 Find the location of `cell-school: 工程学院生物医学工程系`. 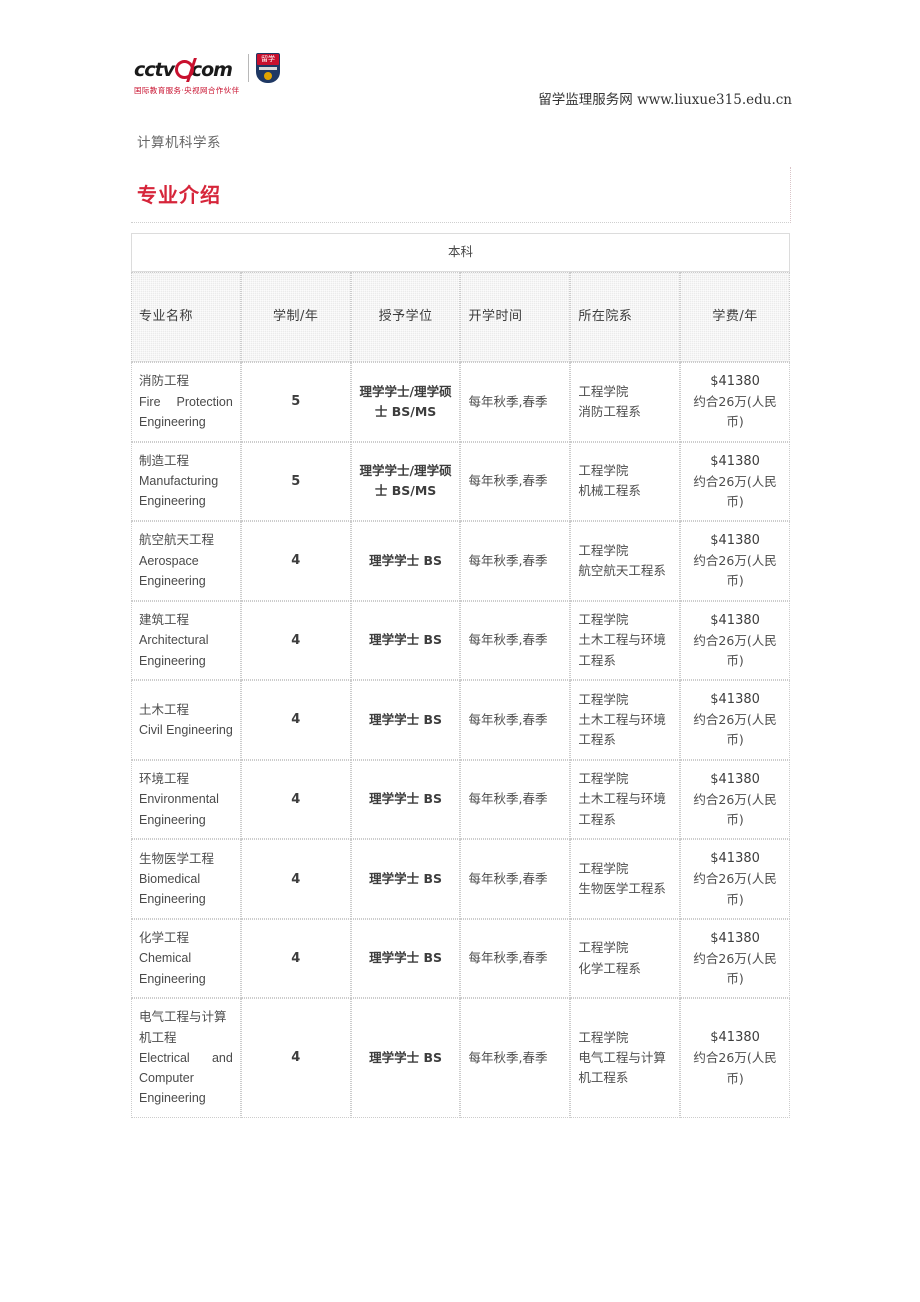

cell-school: 工程学院生物医学工程系 is located at coordinates (625, 879).